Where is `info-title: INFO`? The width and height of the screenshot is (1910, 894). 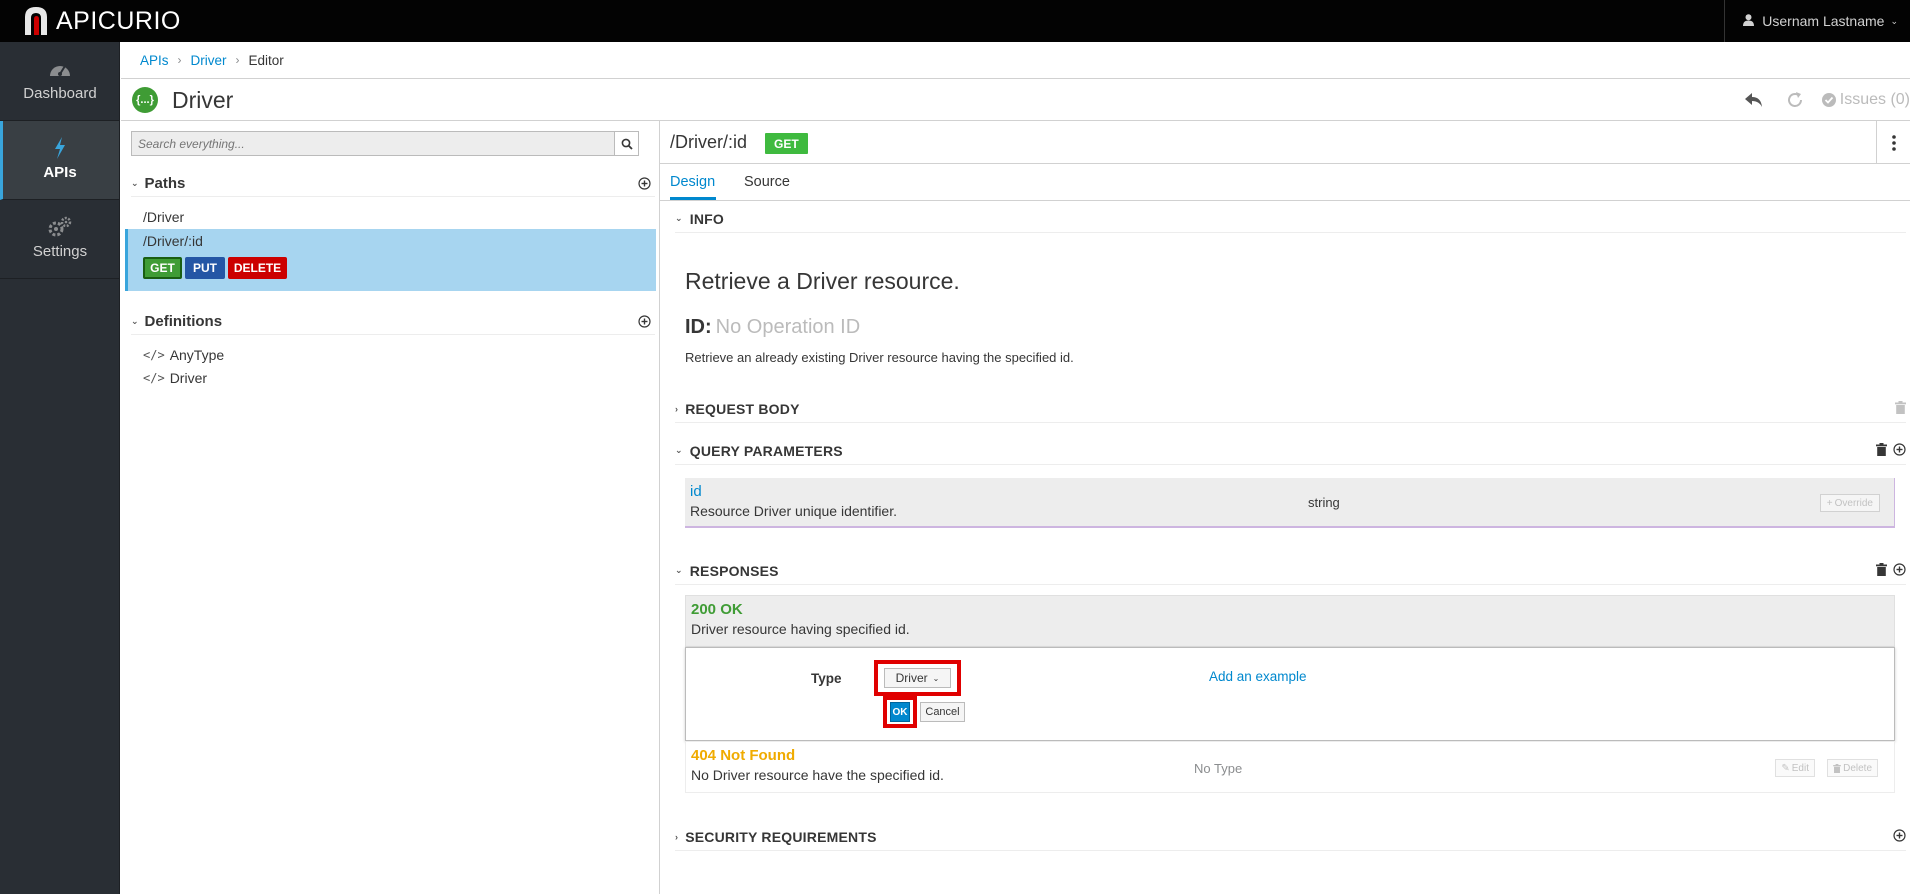 info-title: INFO is located at coordinates (706, 218).